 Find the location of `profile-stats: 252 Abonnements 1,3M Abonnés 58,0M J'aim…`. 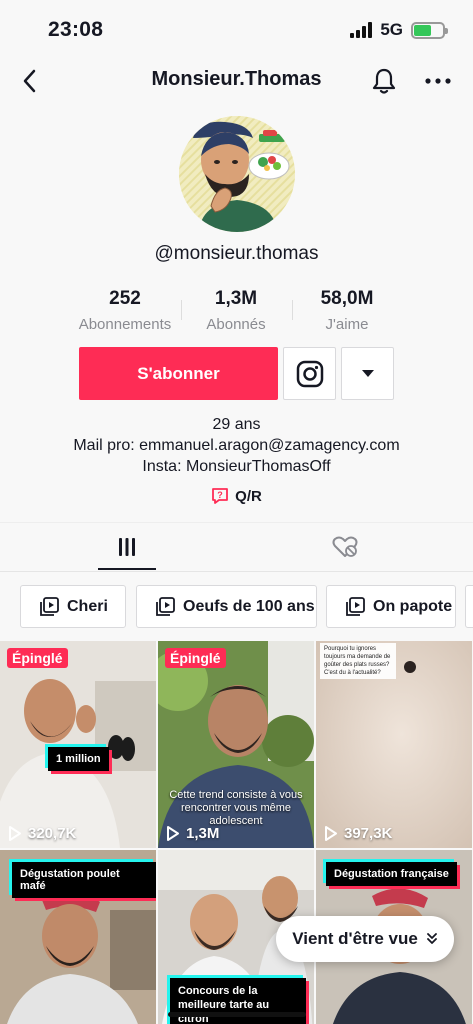

profile-stats: 252 Abonnements 1,3M Abonnés 58,0M J'aim… is located at coordinates (236, 313).